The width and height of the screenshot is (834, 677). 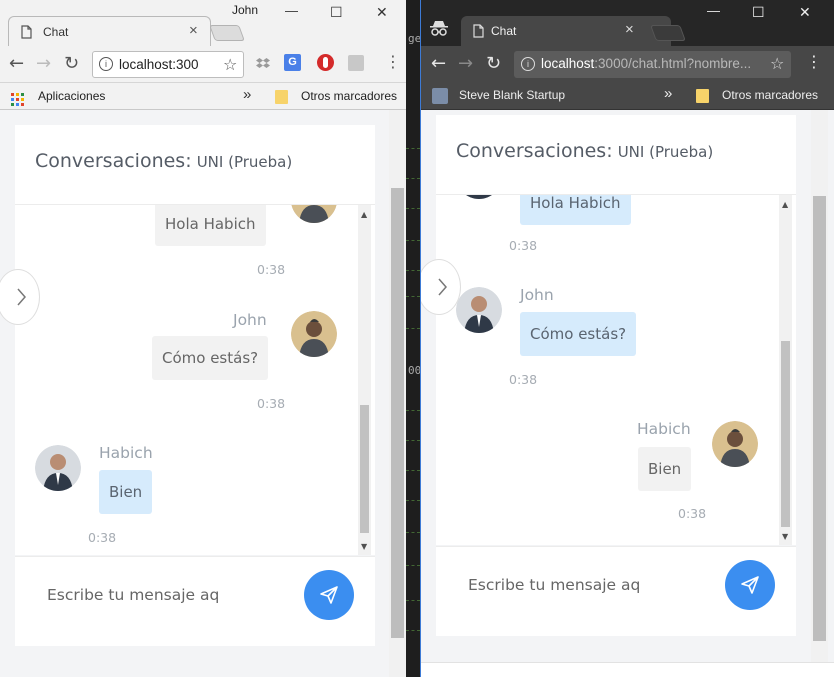 I want to click on room-name: UNI (Prueba), so click(x=244, y=162).